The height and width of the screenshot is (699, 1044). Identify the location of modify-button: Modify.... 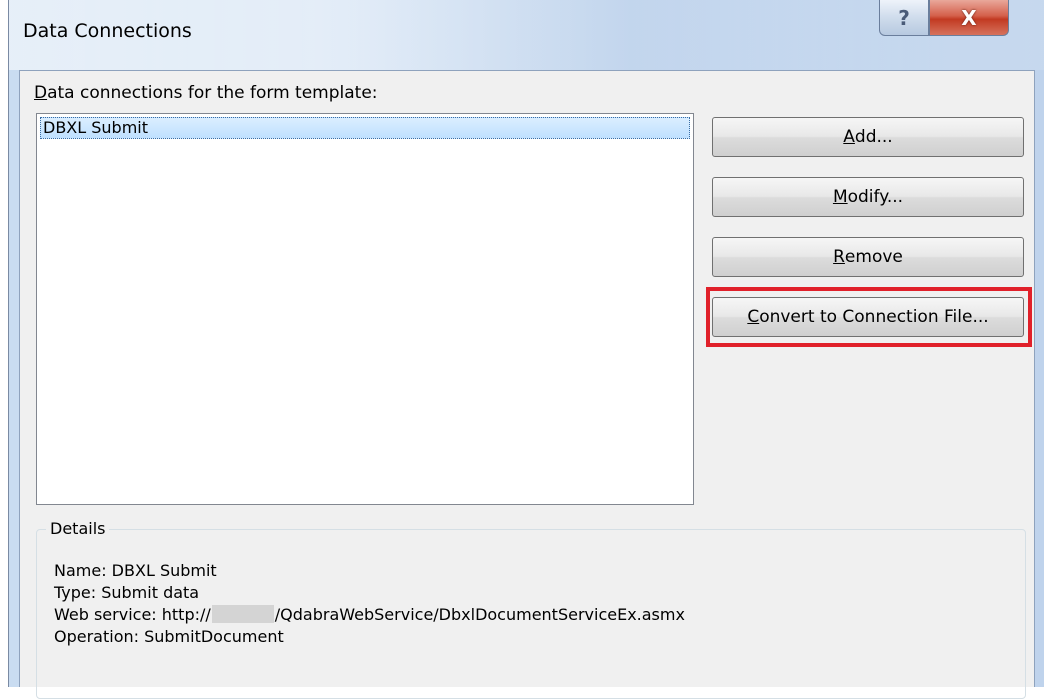
(868, 197).